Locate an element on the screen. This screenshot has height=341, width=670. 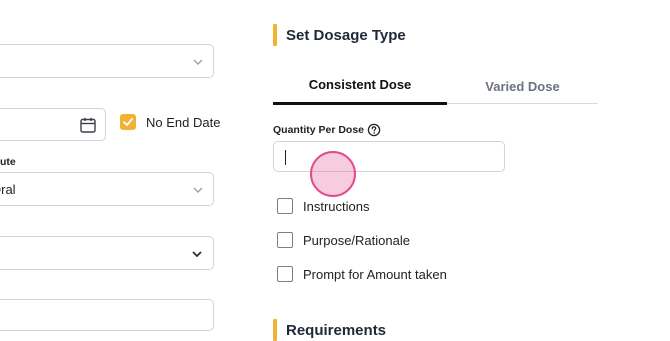
tab-consistent-dose: Consistent Dose is located at coordinates (360, 84).